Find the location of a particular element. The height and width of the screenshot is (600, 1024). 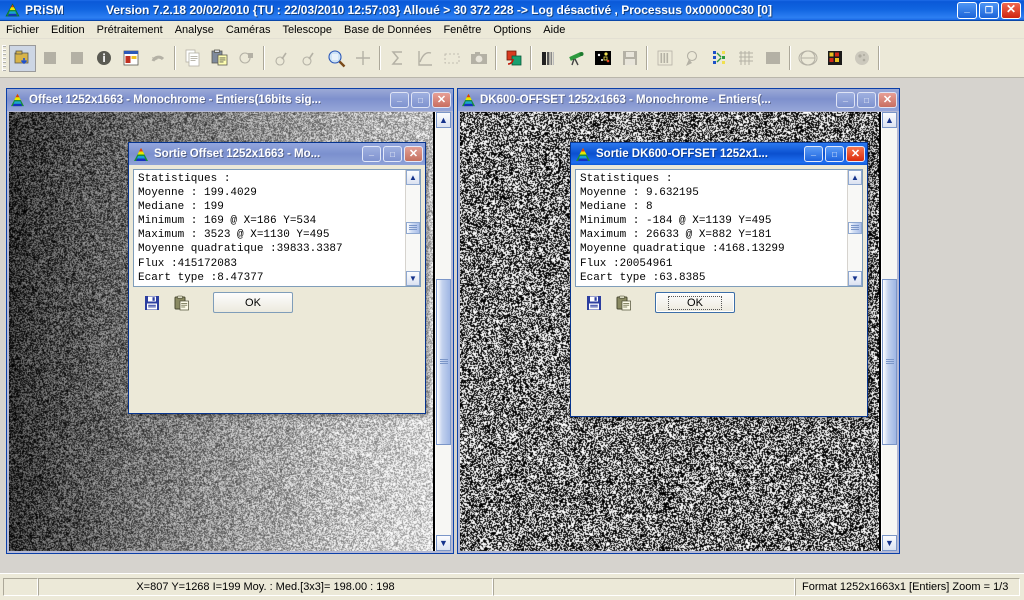

histogram-icon is located at coordinates (664, 58).